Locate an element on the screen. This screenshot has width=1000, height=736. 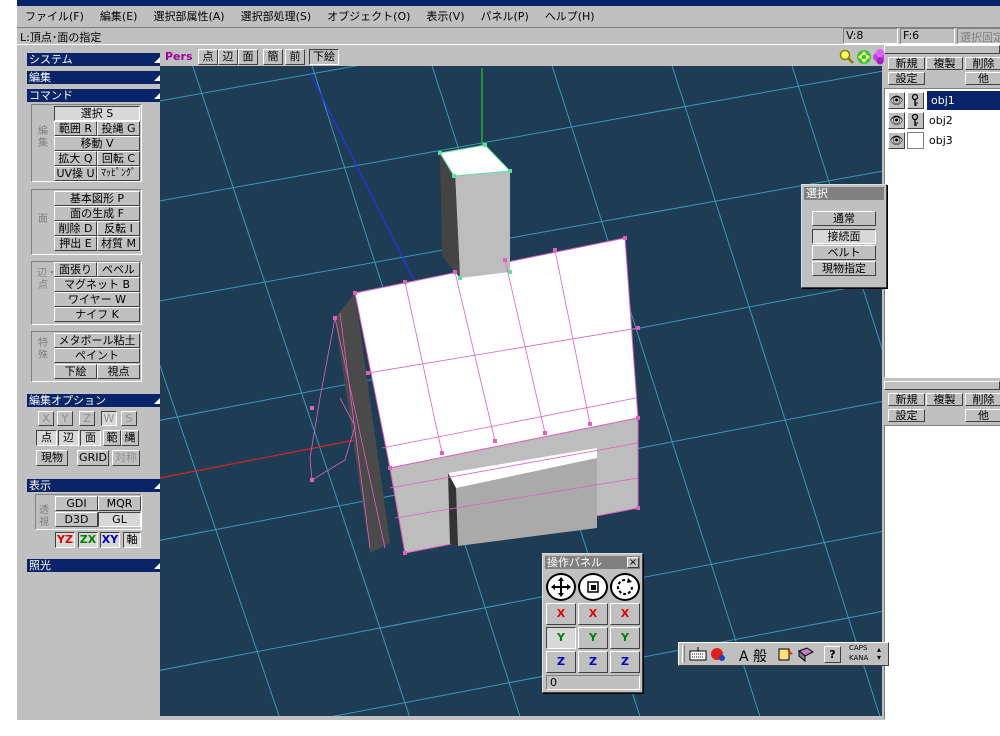
move-button: 移動 V is located at coordinates (97, 143).